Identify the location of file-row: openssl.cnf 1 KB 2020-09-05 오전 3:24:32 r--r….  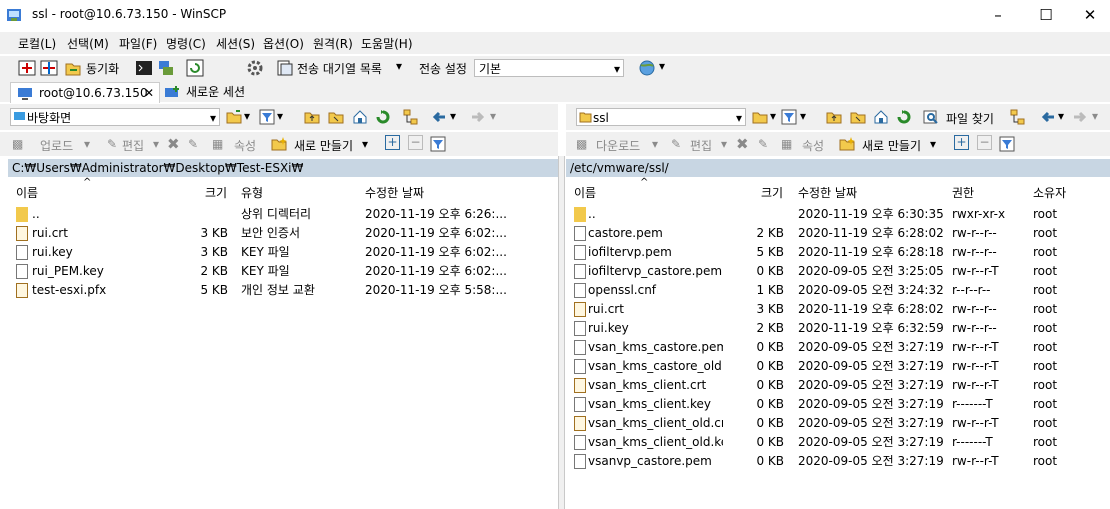
(838, 290).